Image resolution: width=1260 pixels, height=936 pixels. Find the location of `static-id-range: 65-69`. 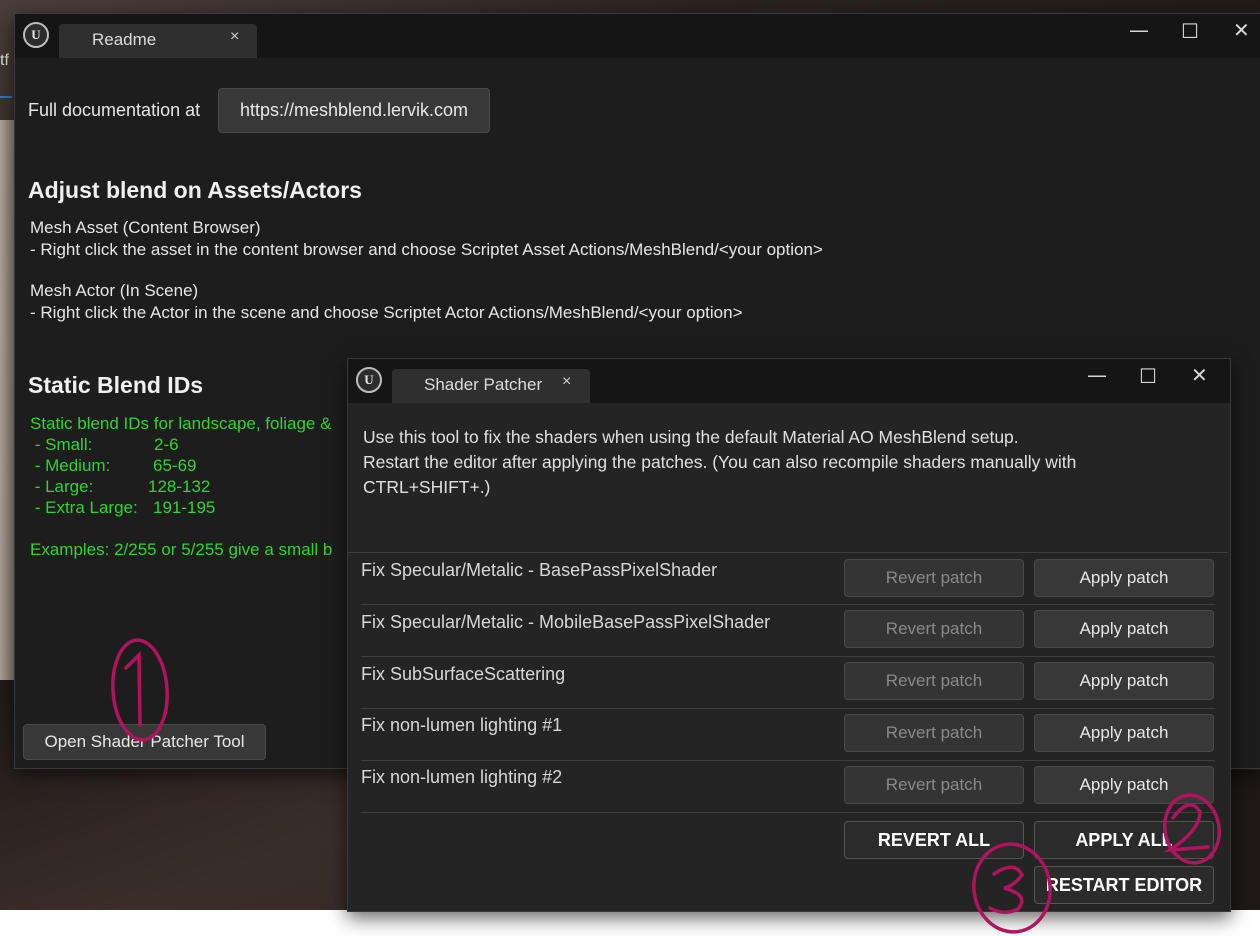

static-id-range: 65-69 is located at coordinates (175, 465).